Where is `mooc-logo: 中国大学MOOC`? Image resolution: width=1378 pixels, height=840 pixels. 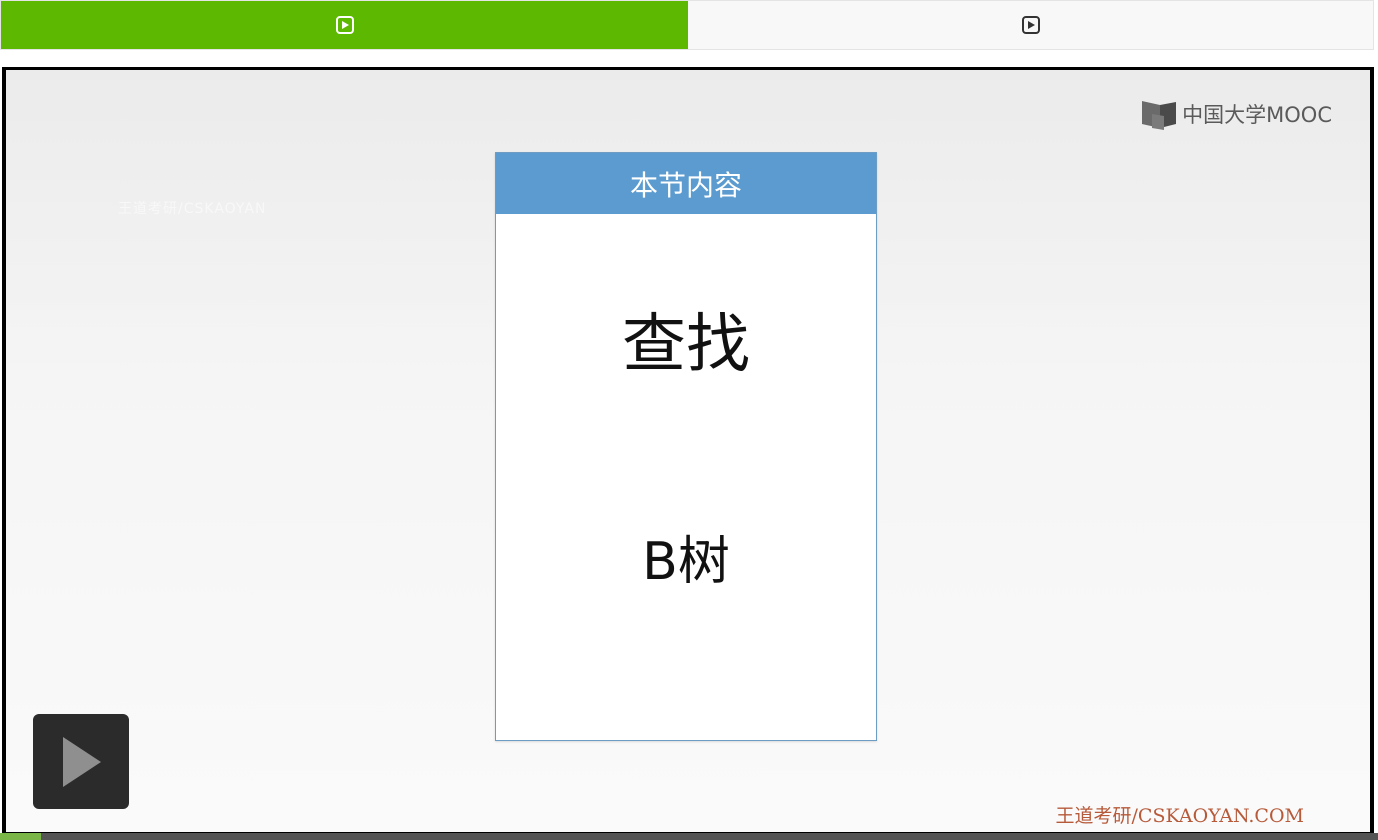 mooc-logo: 中国大学MOOC is located at coordinates (1237, 114).